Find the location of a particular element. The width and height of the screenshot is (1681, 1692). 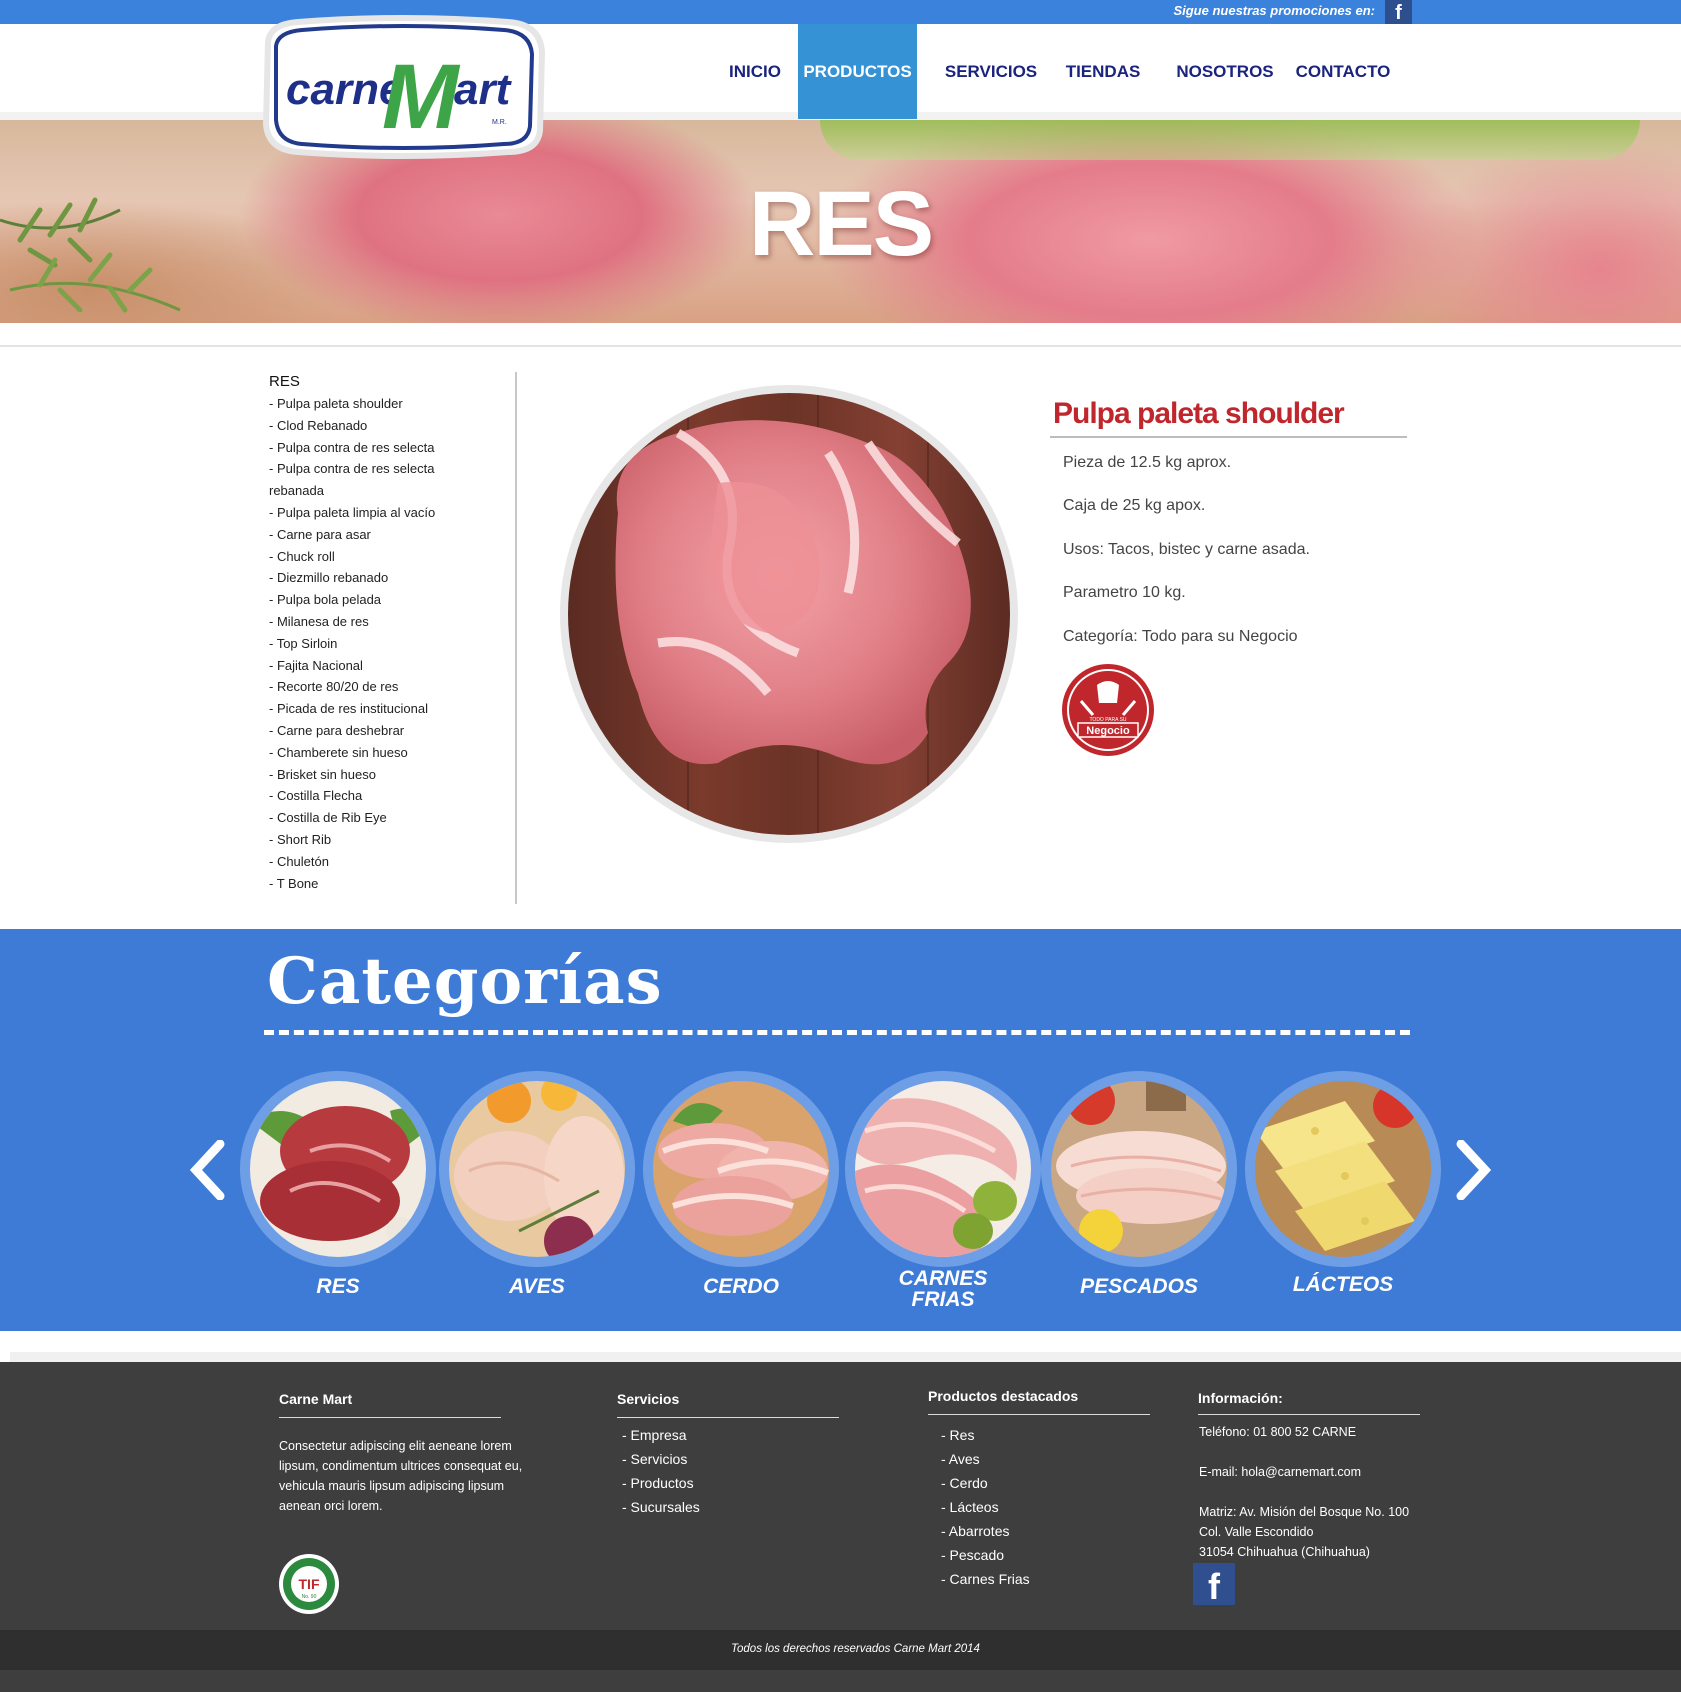

carnemart-logo: carne M art M.R. is located at coordinates (403, 87).